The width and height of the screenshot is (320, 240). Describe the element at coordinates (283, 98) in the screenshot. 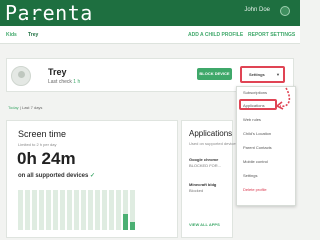

I see `annotation-arrow-icon` at that location.